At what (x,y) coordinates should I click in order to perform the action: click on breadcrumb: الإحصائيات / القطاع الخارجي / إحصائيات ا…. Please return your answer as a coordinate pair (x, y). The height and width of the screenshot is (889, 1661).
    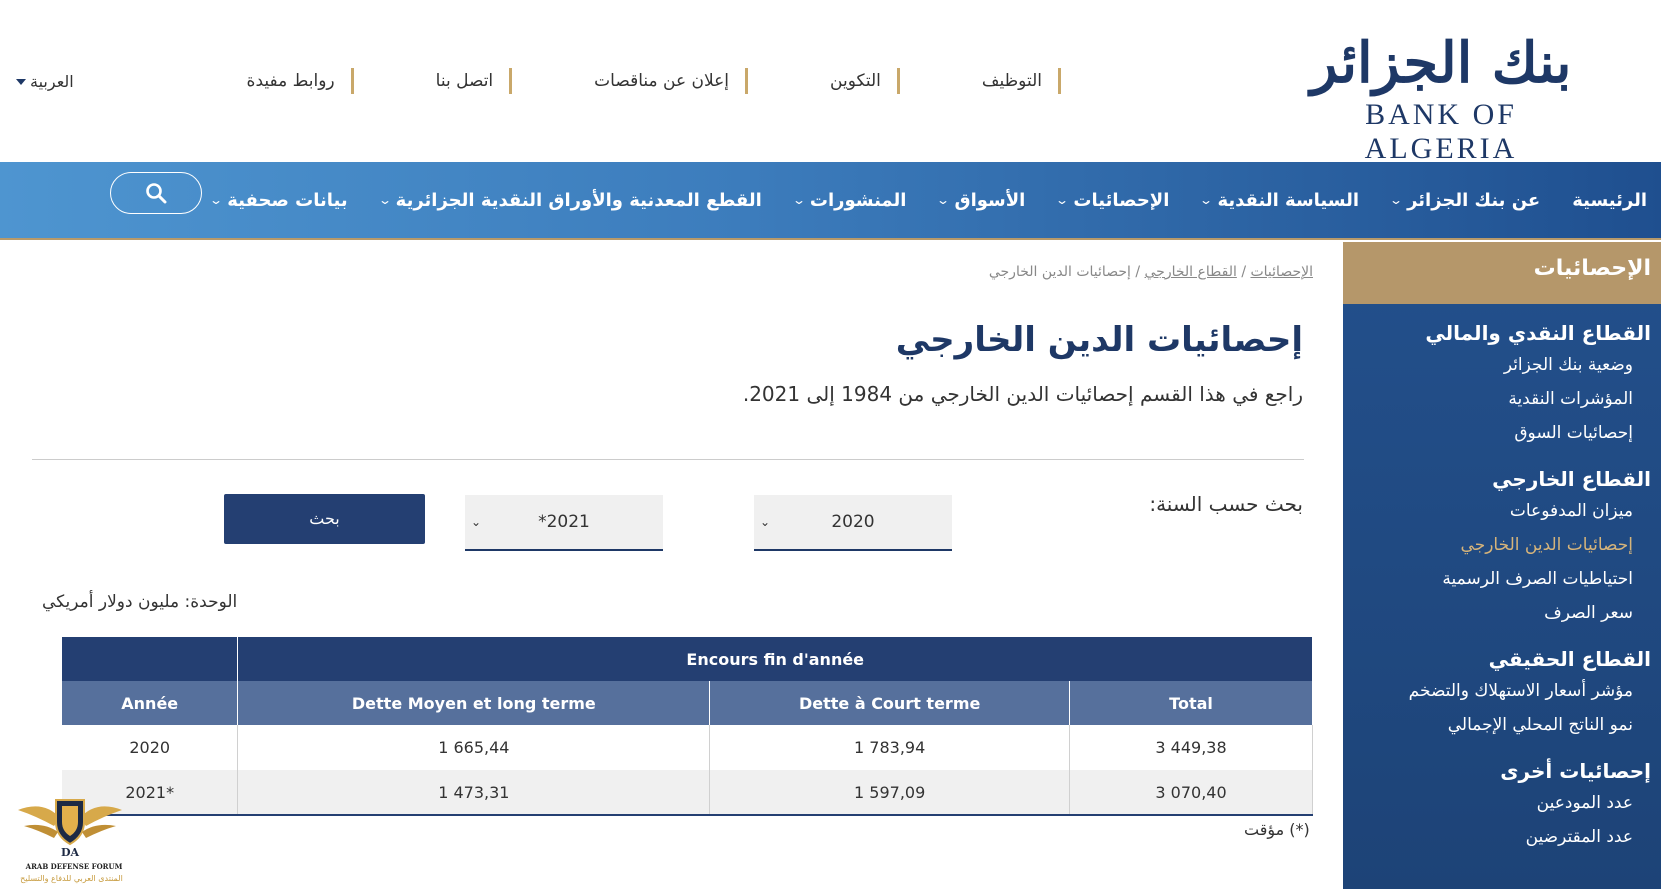
    Looking at the image, I should click on (1151, 272).